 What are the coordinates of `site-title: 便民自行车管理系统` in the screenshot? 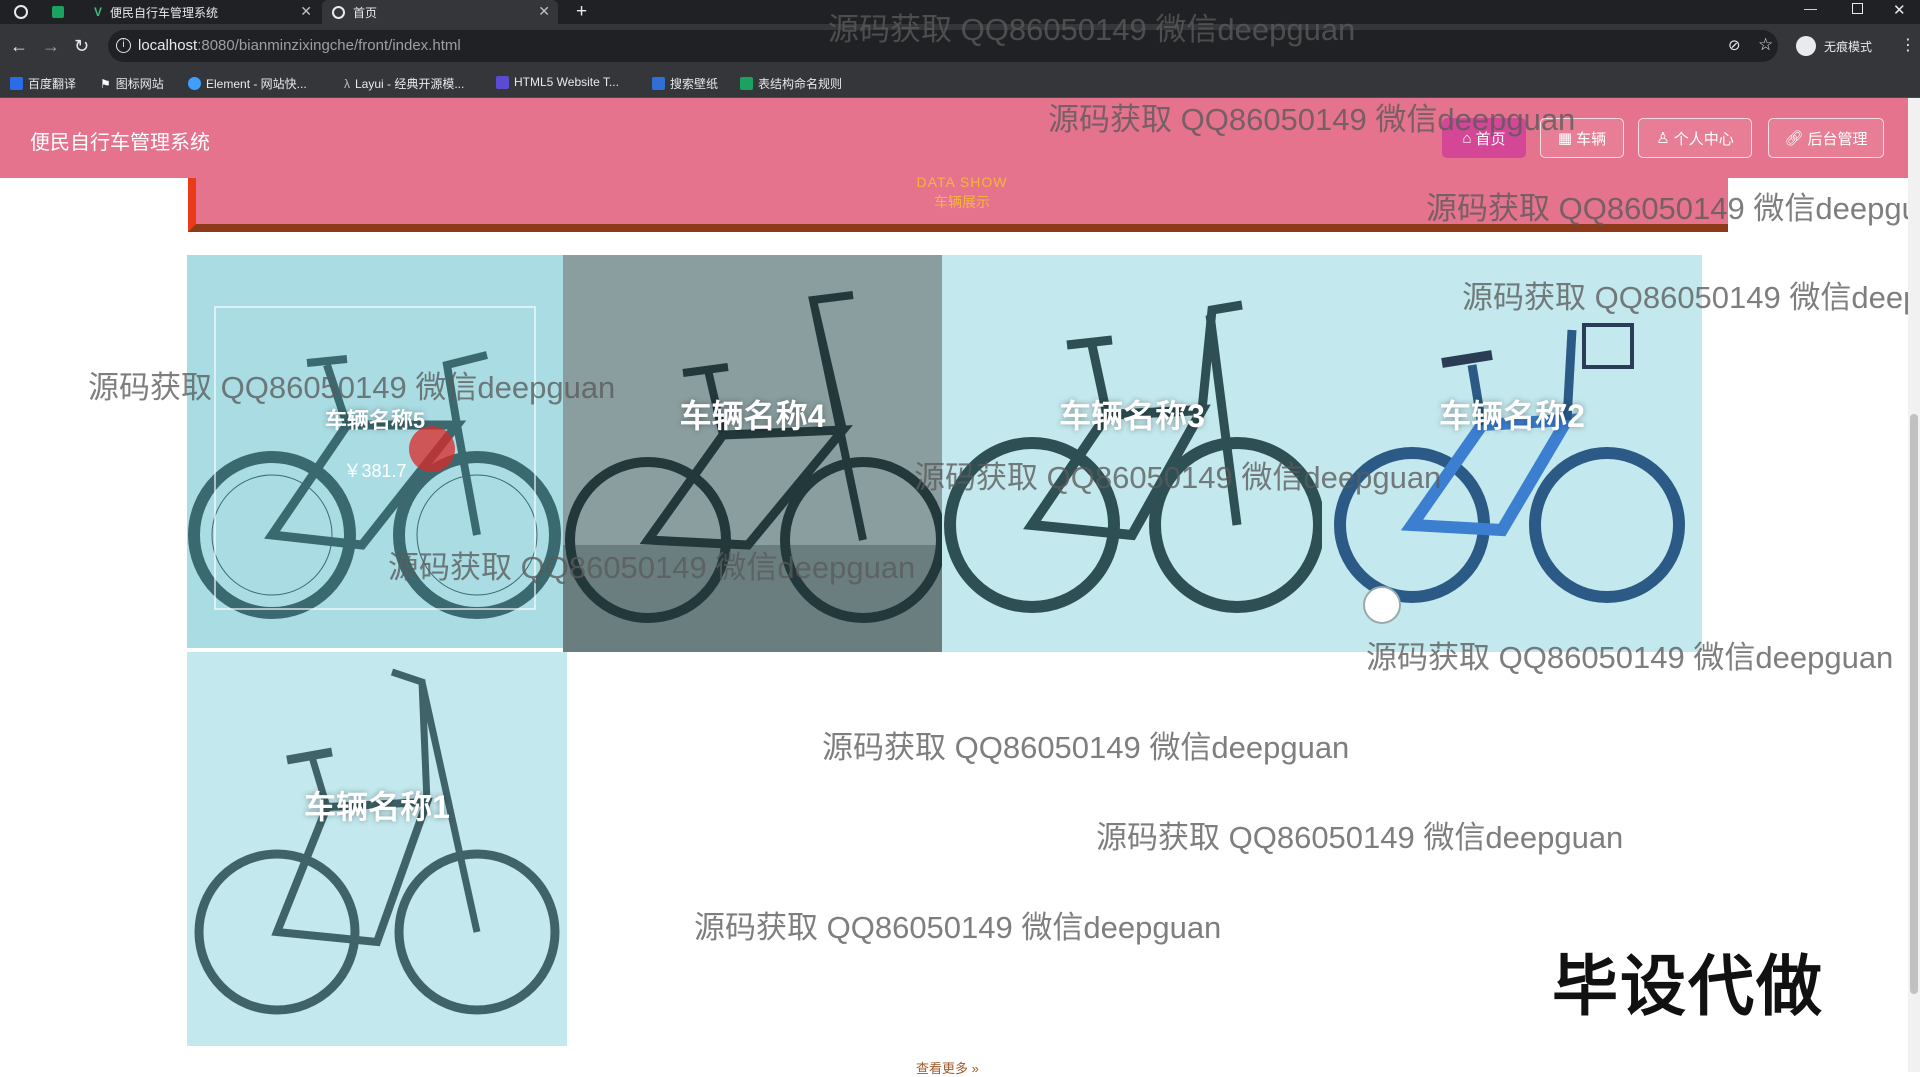 It's located at (120, 143).